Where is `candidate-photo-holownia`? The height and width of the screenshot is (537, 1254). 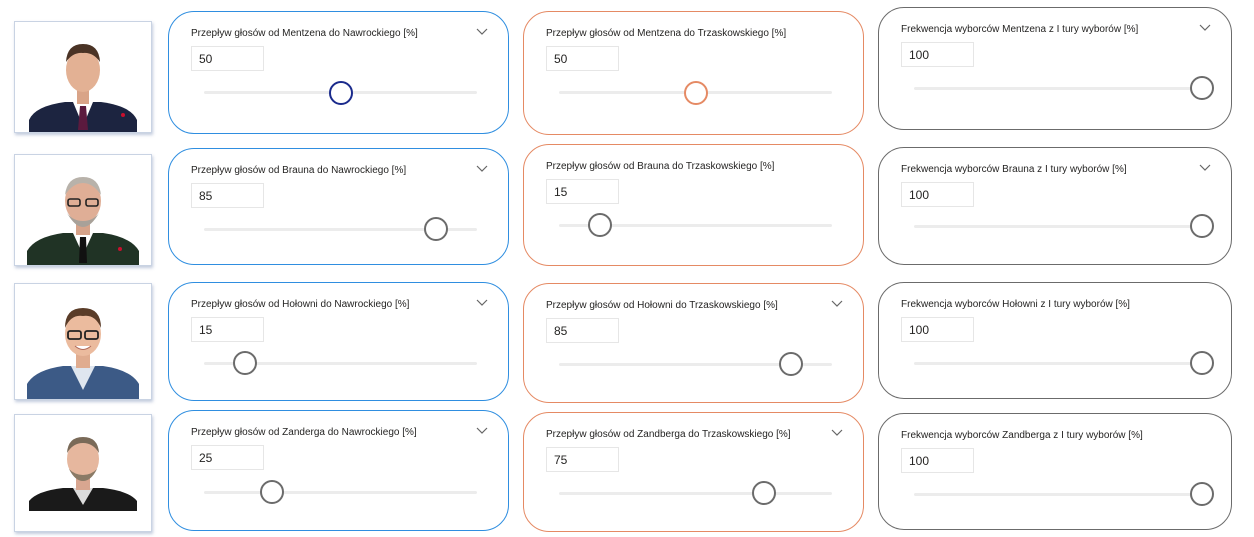 candidate-photo-holownia is located at coordinates (83, 341).